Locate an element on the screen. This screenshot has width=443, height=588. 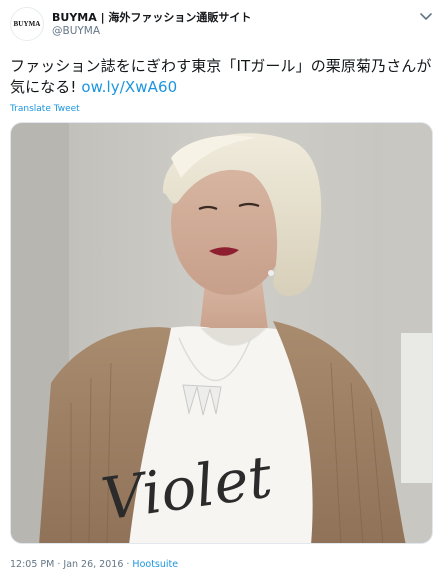
avatar-logo-text: BUYMA is located at coordinates (27, 24).